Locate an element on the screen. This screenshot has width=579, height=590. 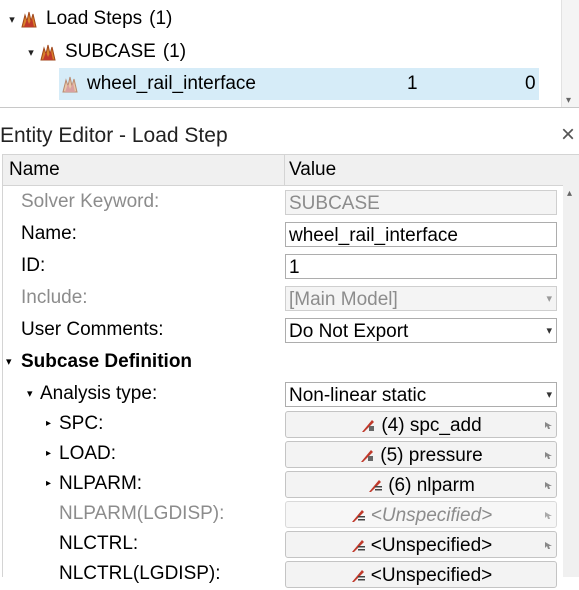
tree-item-label: SUBCASE is located at coordinates (110, 51).